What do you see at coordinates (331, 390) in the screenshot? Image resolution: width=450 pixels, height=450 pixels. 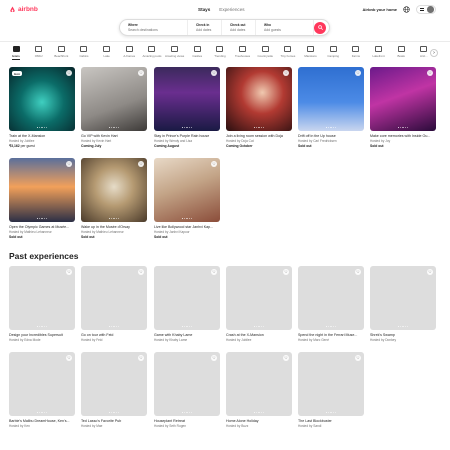 I see `past-experience-card: ♡ The Last Blockbuster Hosted by Sandi` at bounding box center [331, 390].